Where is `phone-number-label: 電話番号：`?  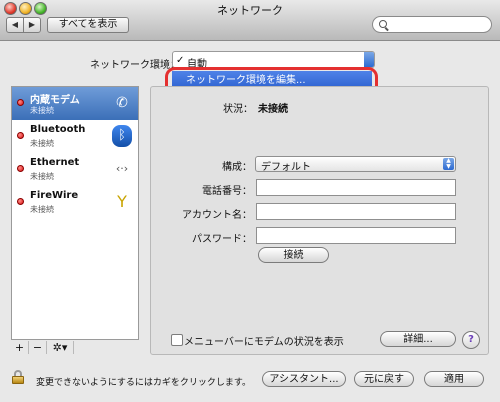 phone-number-label: 電話番号： is located at coordinates (227, 191).